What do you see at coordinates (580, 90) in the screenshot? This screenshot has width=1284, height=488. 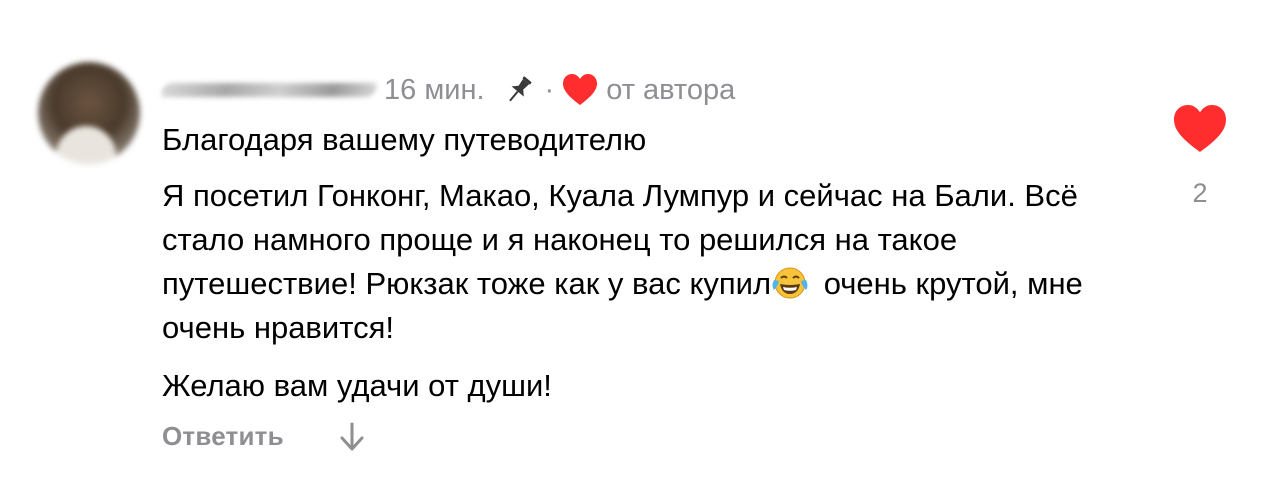 I see `heart-icon` at bounding box center [580, 90].